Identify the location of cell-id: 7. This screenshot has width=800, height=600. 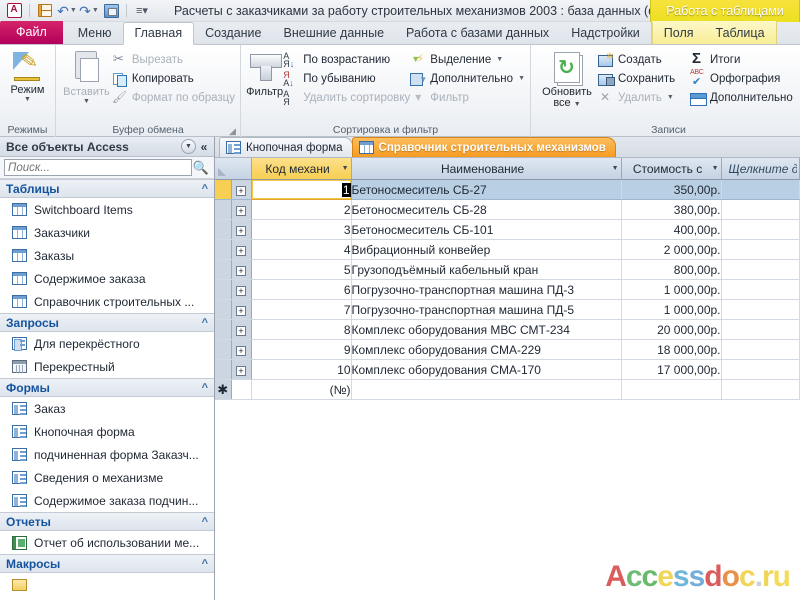
(301, 309).